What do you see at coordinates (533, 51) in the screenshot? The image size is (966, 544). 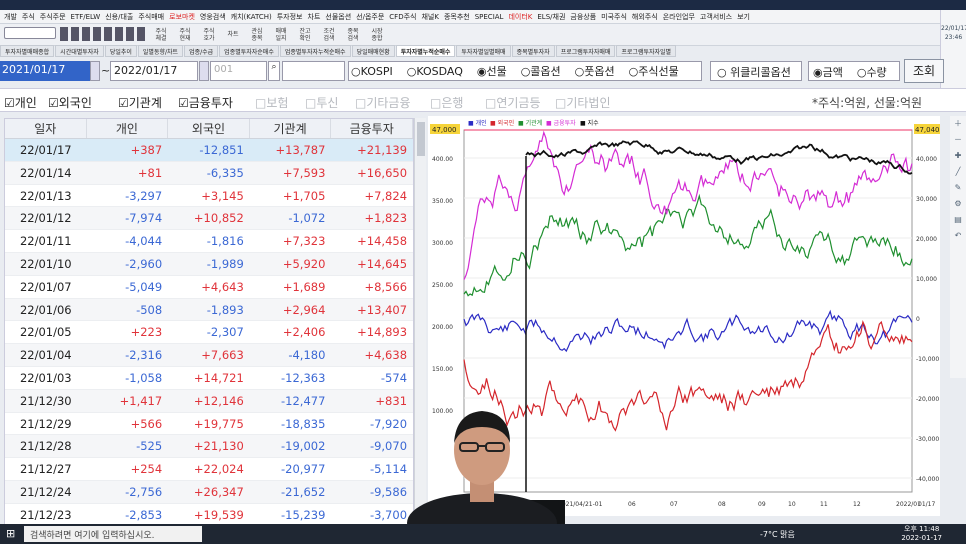 I see `screen-tab: 종목별투자자` at bounding box center [533, 51].